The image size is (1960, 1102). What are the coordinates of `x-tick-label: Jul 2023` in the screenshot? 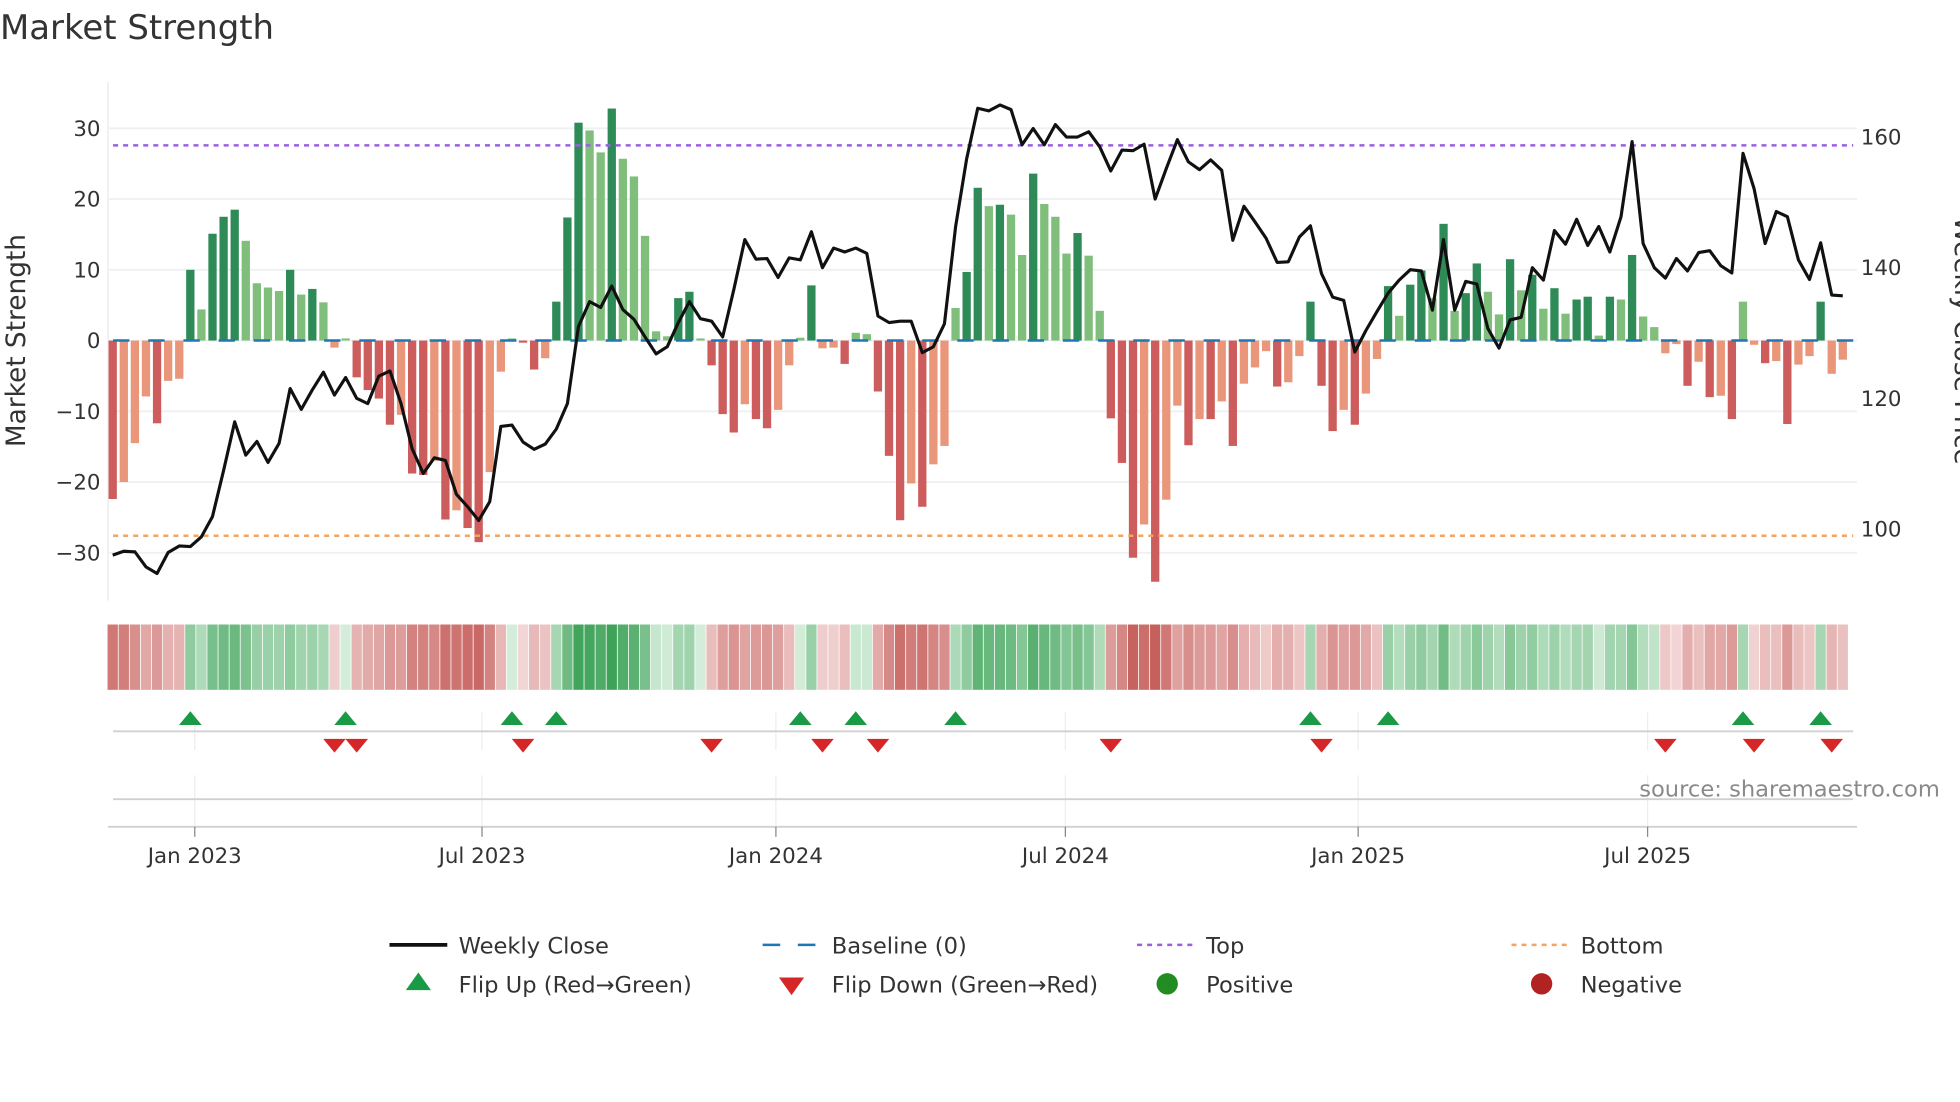 It's located at (481, 856).